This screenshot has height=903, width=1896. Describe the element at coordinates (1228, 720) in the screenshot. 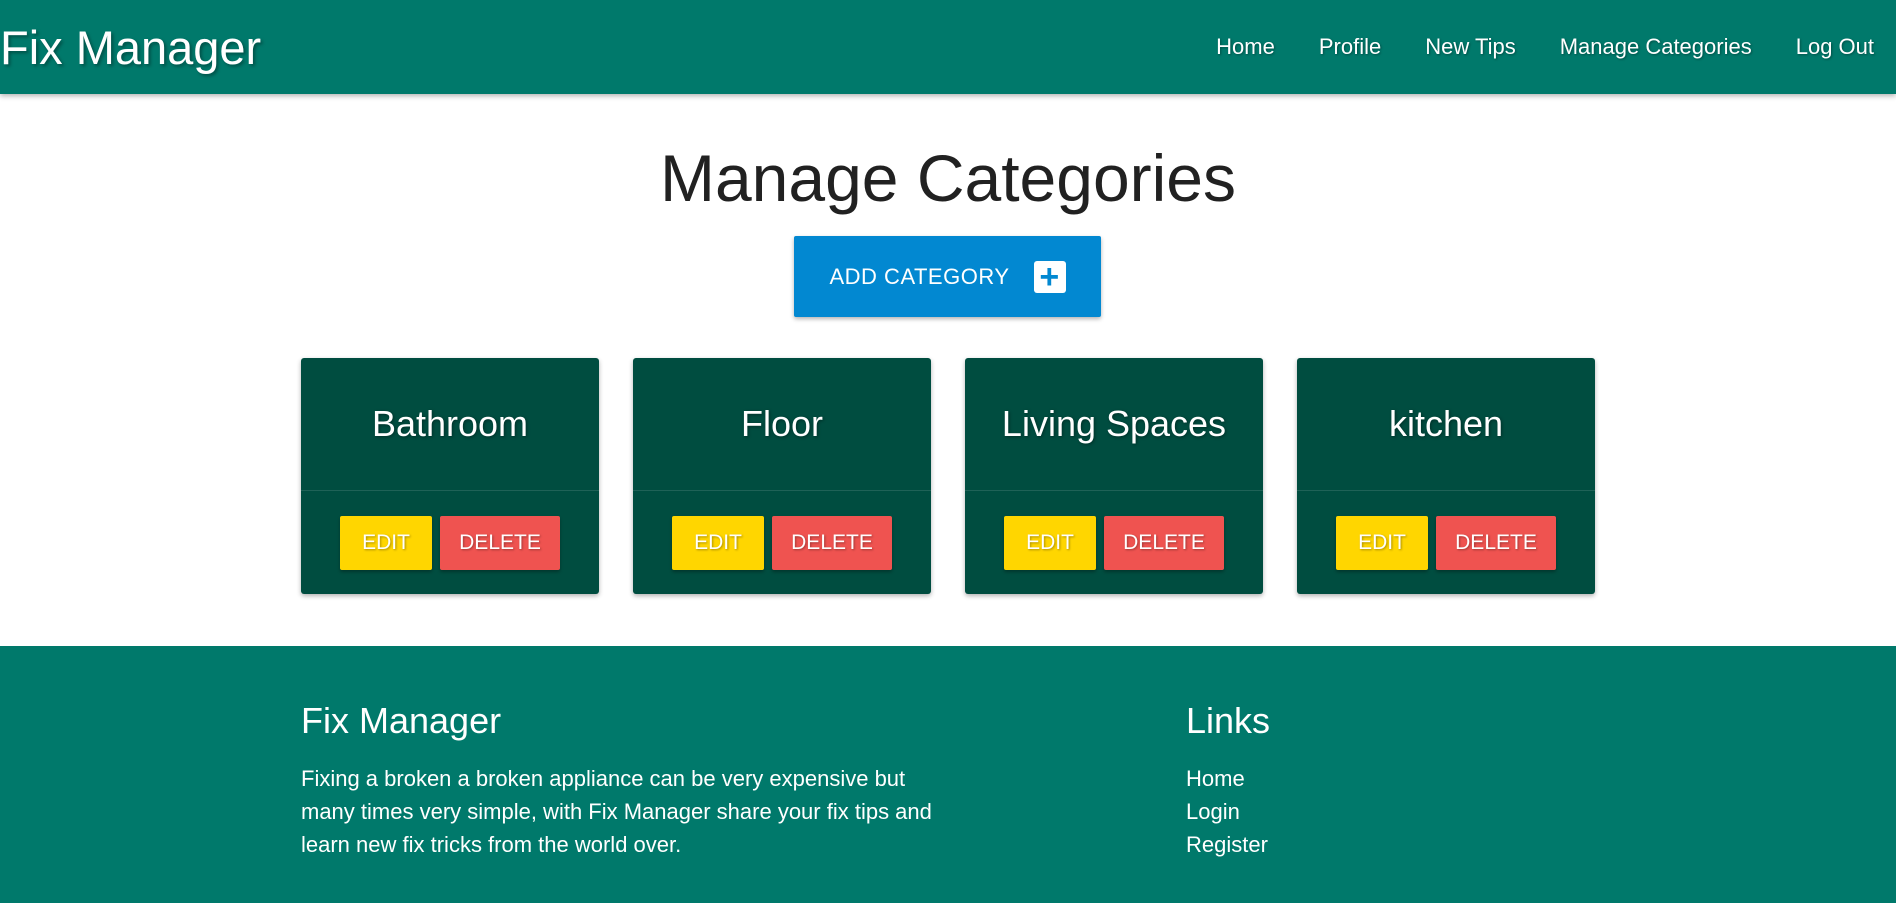

I see `footer-links-title: Links` at that location.